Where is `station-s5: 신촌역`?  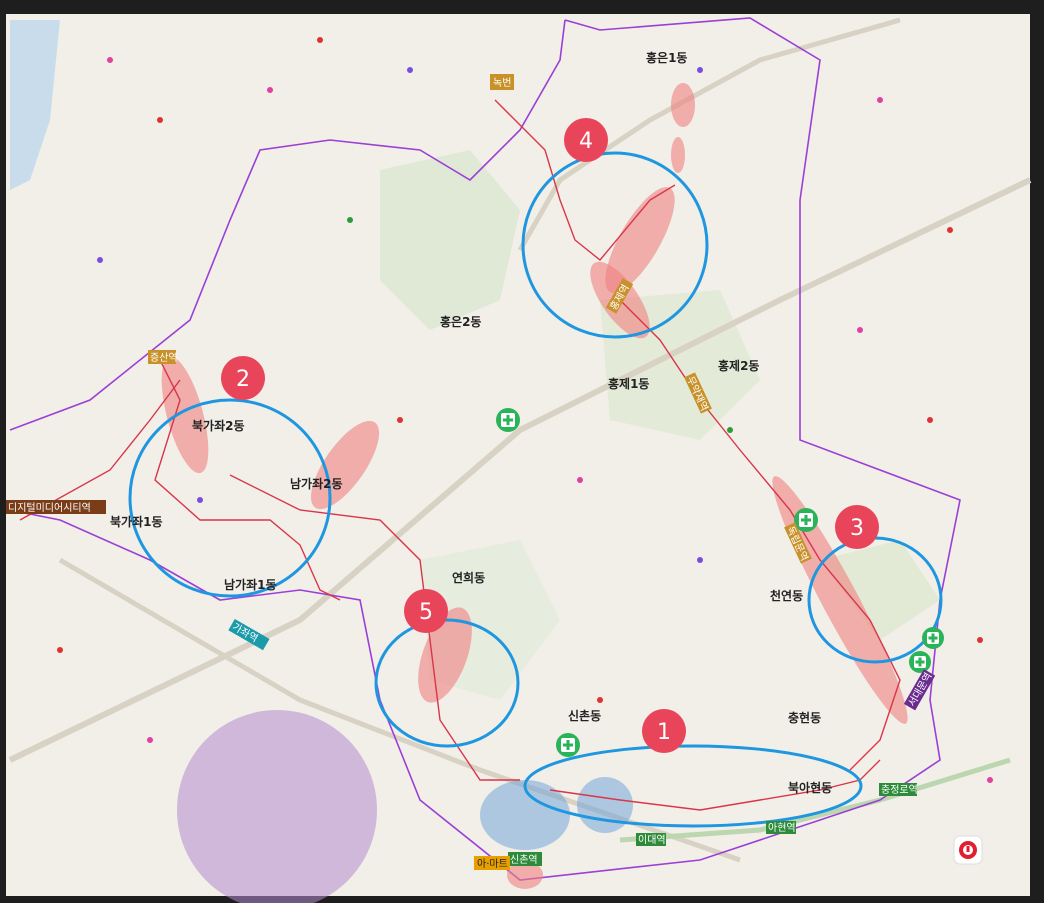
station-s5: 신촌역 is located at coordinates (525, 859).